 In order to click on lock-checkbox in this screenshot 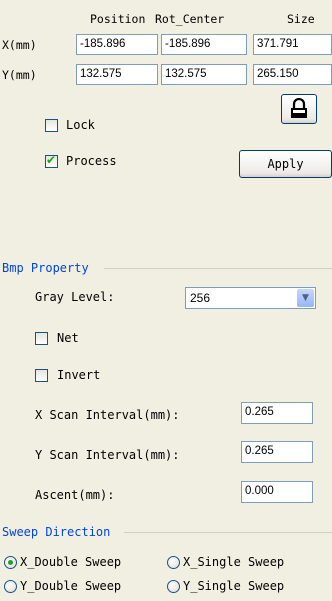, I will do `click(51, 125)`.